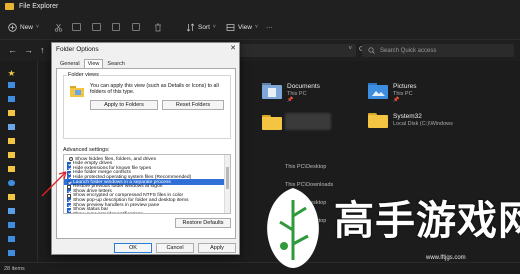 The height and width of the screenshot is (274, 520). What do you see at coordinates (19, 161) in the screenshot?
I see `navigation-pane` at bounding box center [19, 161].